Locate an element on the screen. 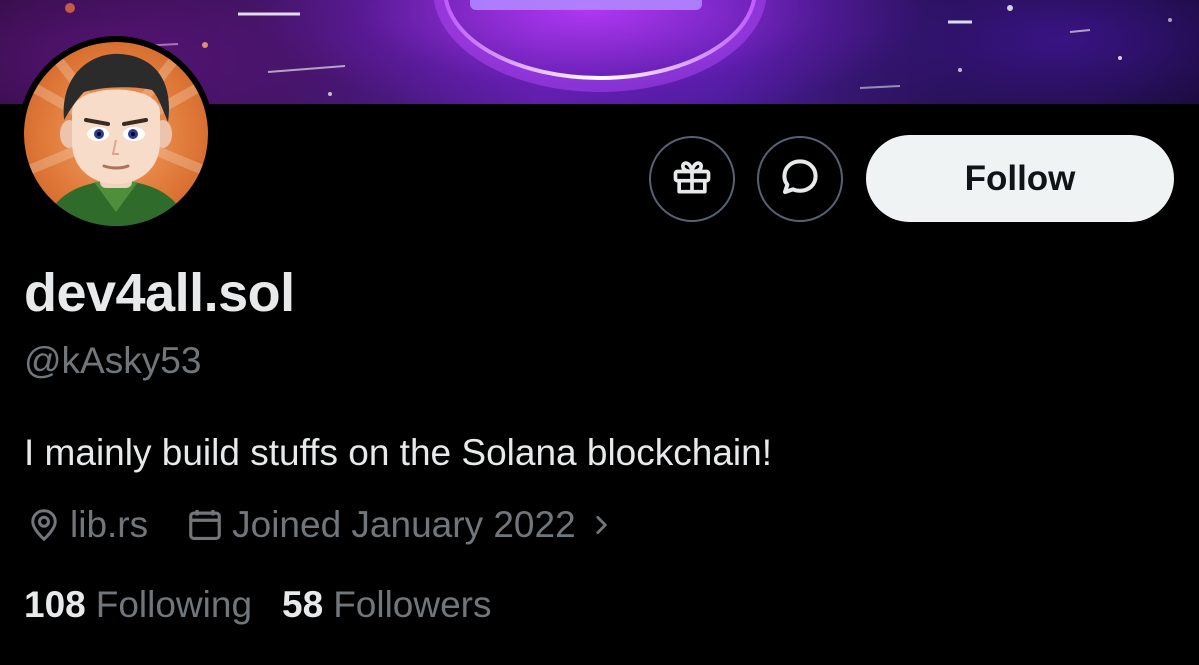 This screenshot has width=1199, height=665. gift-button is located at coordinates (692, 179).